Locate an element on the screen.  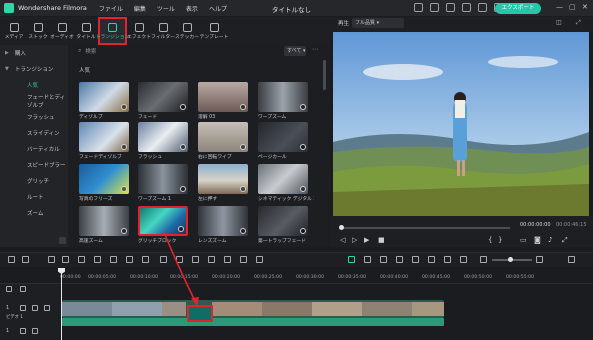
category-zoom: ズーム is located at coordinates (34, 213).